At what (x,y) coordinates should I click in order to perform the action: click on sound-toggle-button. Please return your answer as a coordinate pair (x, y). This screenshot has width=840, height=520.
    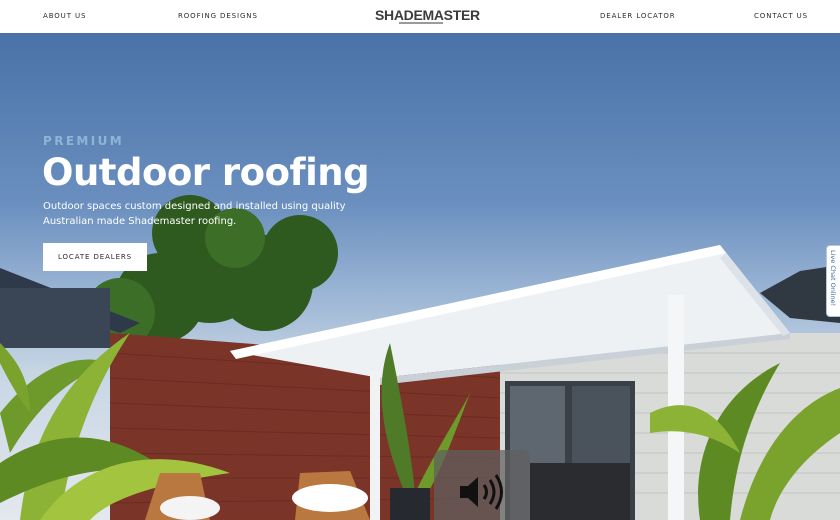
    Looking at the image, I should click on (482, 485).